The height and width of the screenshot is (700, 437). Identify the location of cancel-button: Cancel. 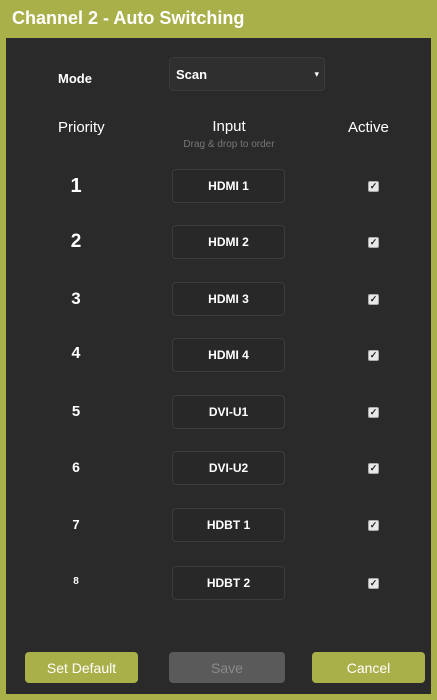
(368, 667).